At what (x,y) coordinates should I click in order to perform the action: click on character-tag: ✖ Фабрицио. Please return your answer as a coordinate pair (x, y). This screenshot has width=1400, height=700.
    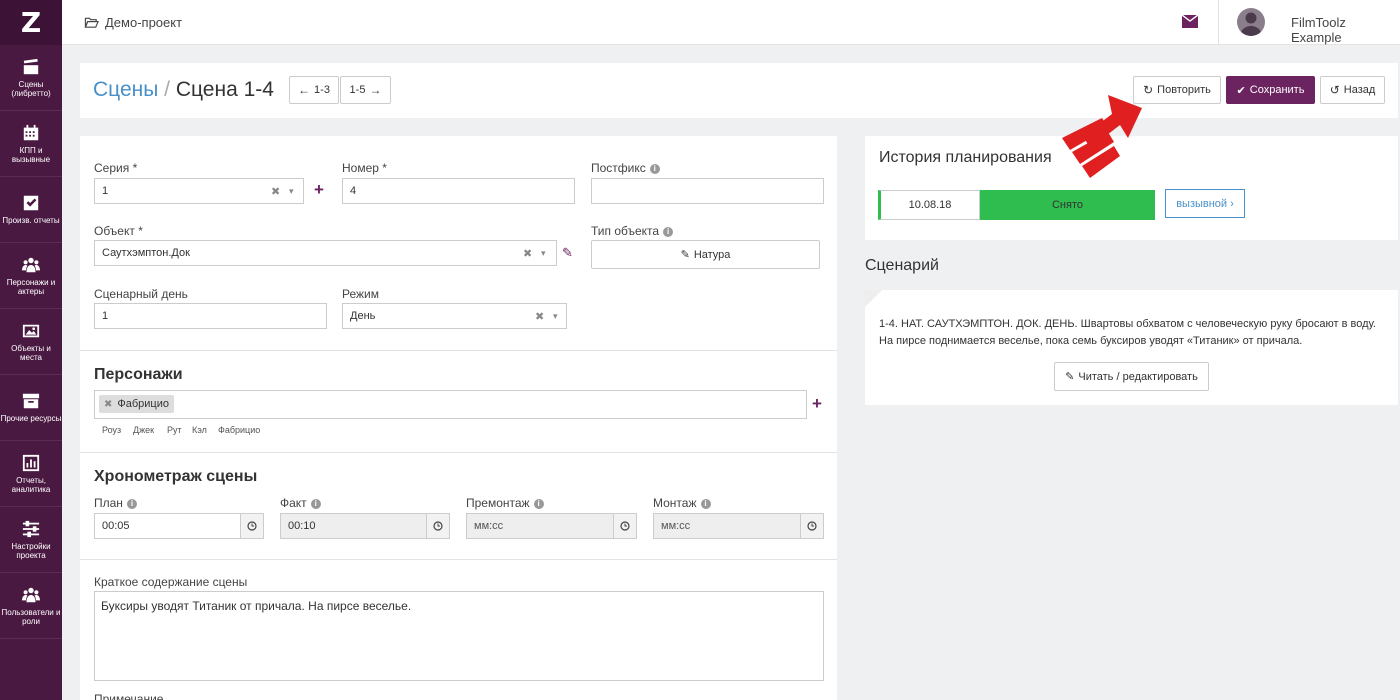
    Looking at the image, I should click on (136, 404).